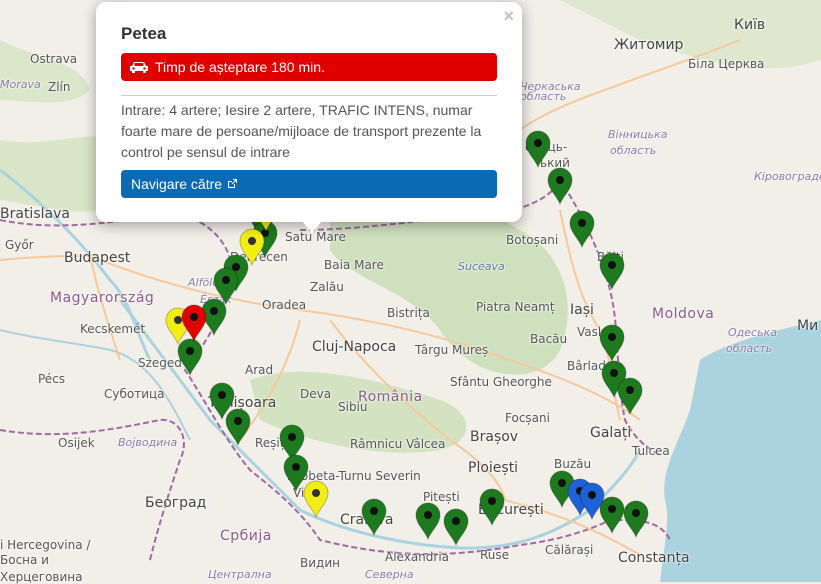 The width and height of the screenshot is (821, 584). Describe the element at coordinates (389, 574) in the screenshot. I see `place-label: Северна` at that location.